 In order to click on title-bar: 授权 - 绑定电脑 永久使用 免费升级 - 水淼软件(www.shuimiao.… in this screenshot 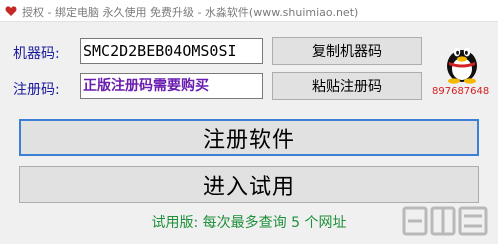, I will do `click(249, 11)`.